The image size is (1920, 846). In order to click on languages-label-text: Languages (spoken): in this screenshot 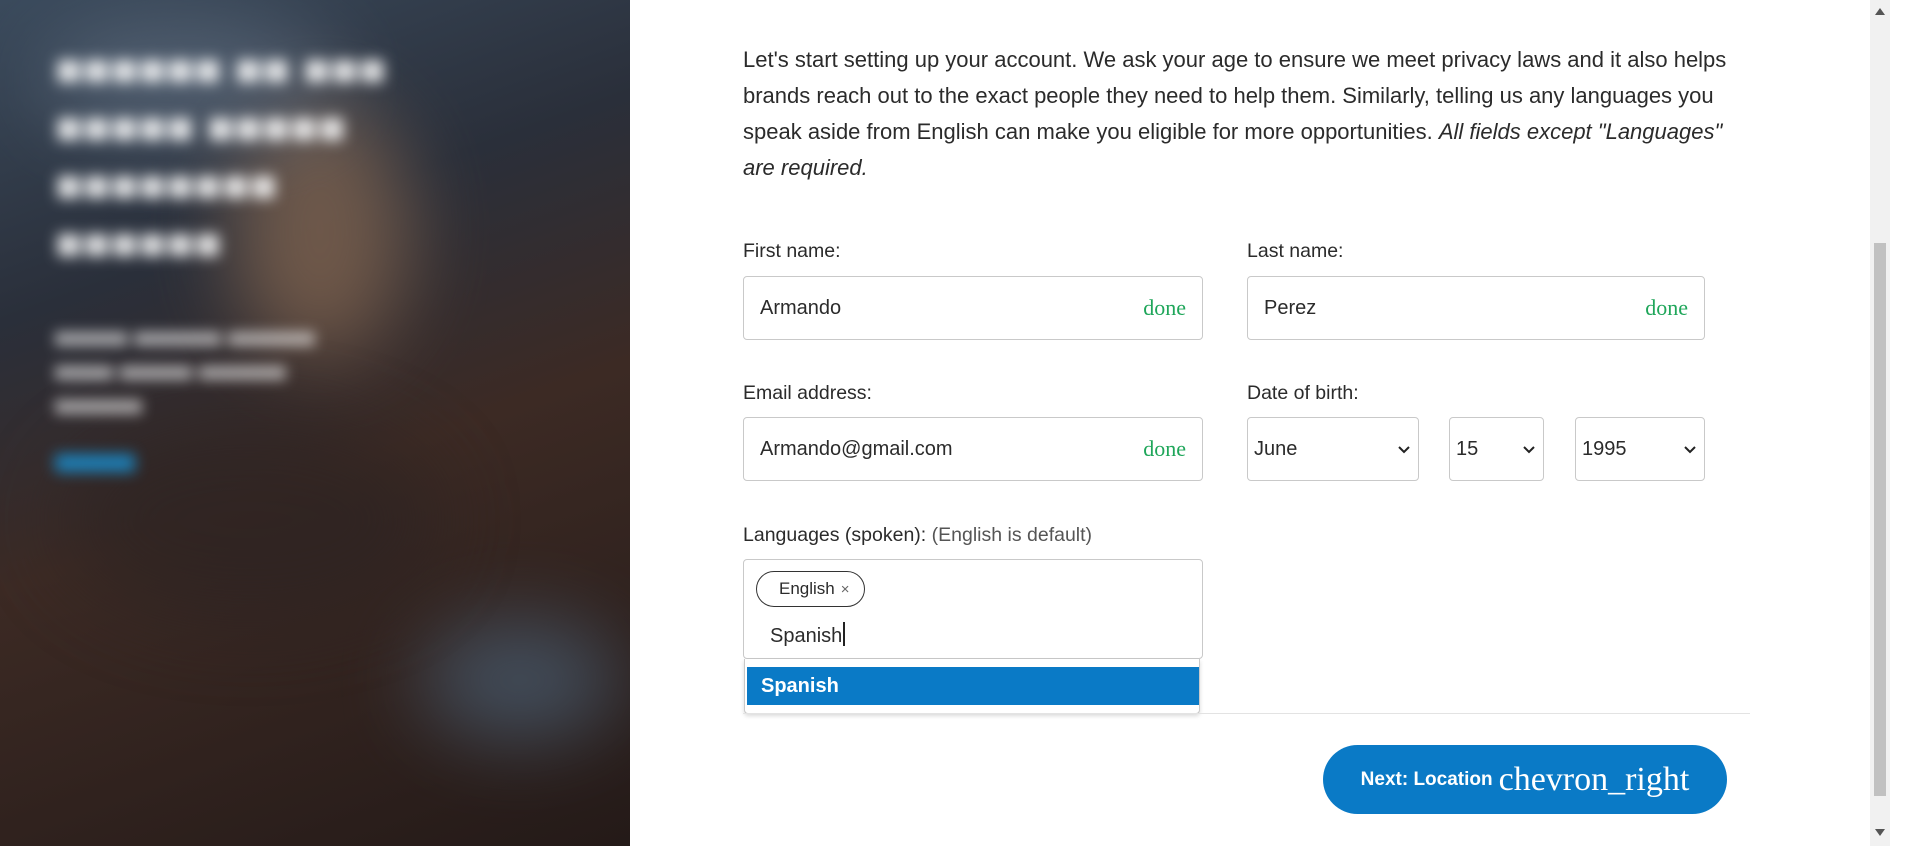, I will do `click(835, 535)`.